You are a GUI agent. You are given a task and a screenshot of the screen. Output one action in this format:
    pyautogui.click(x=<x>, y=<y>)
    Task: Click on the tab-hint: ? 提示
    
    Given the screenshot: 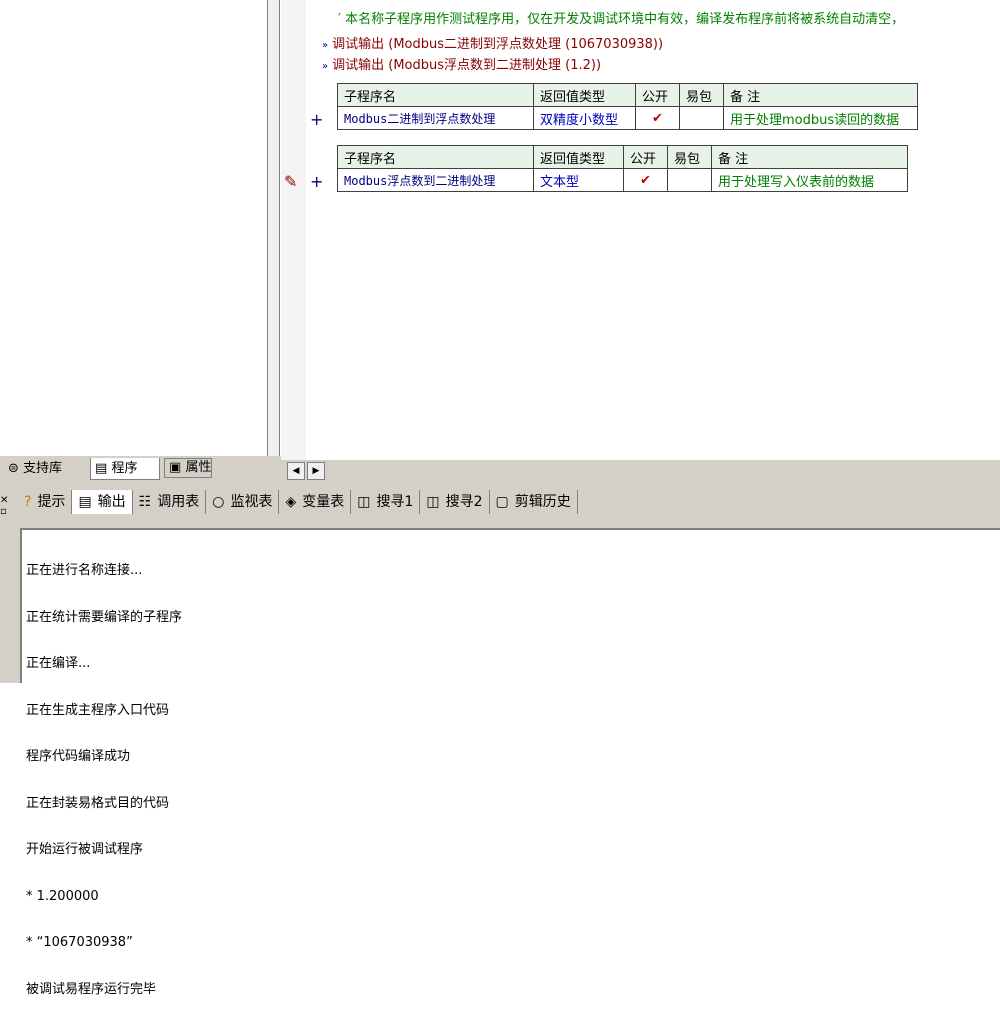 What is the action you would take?
    pyautogui.click(x=45, y=502)
    